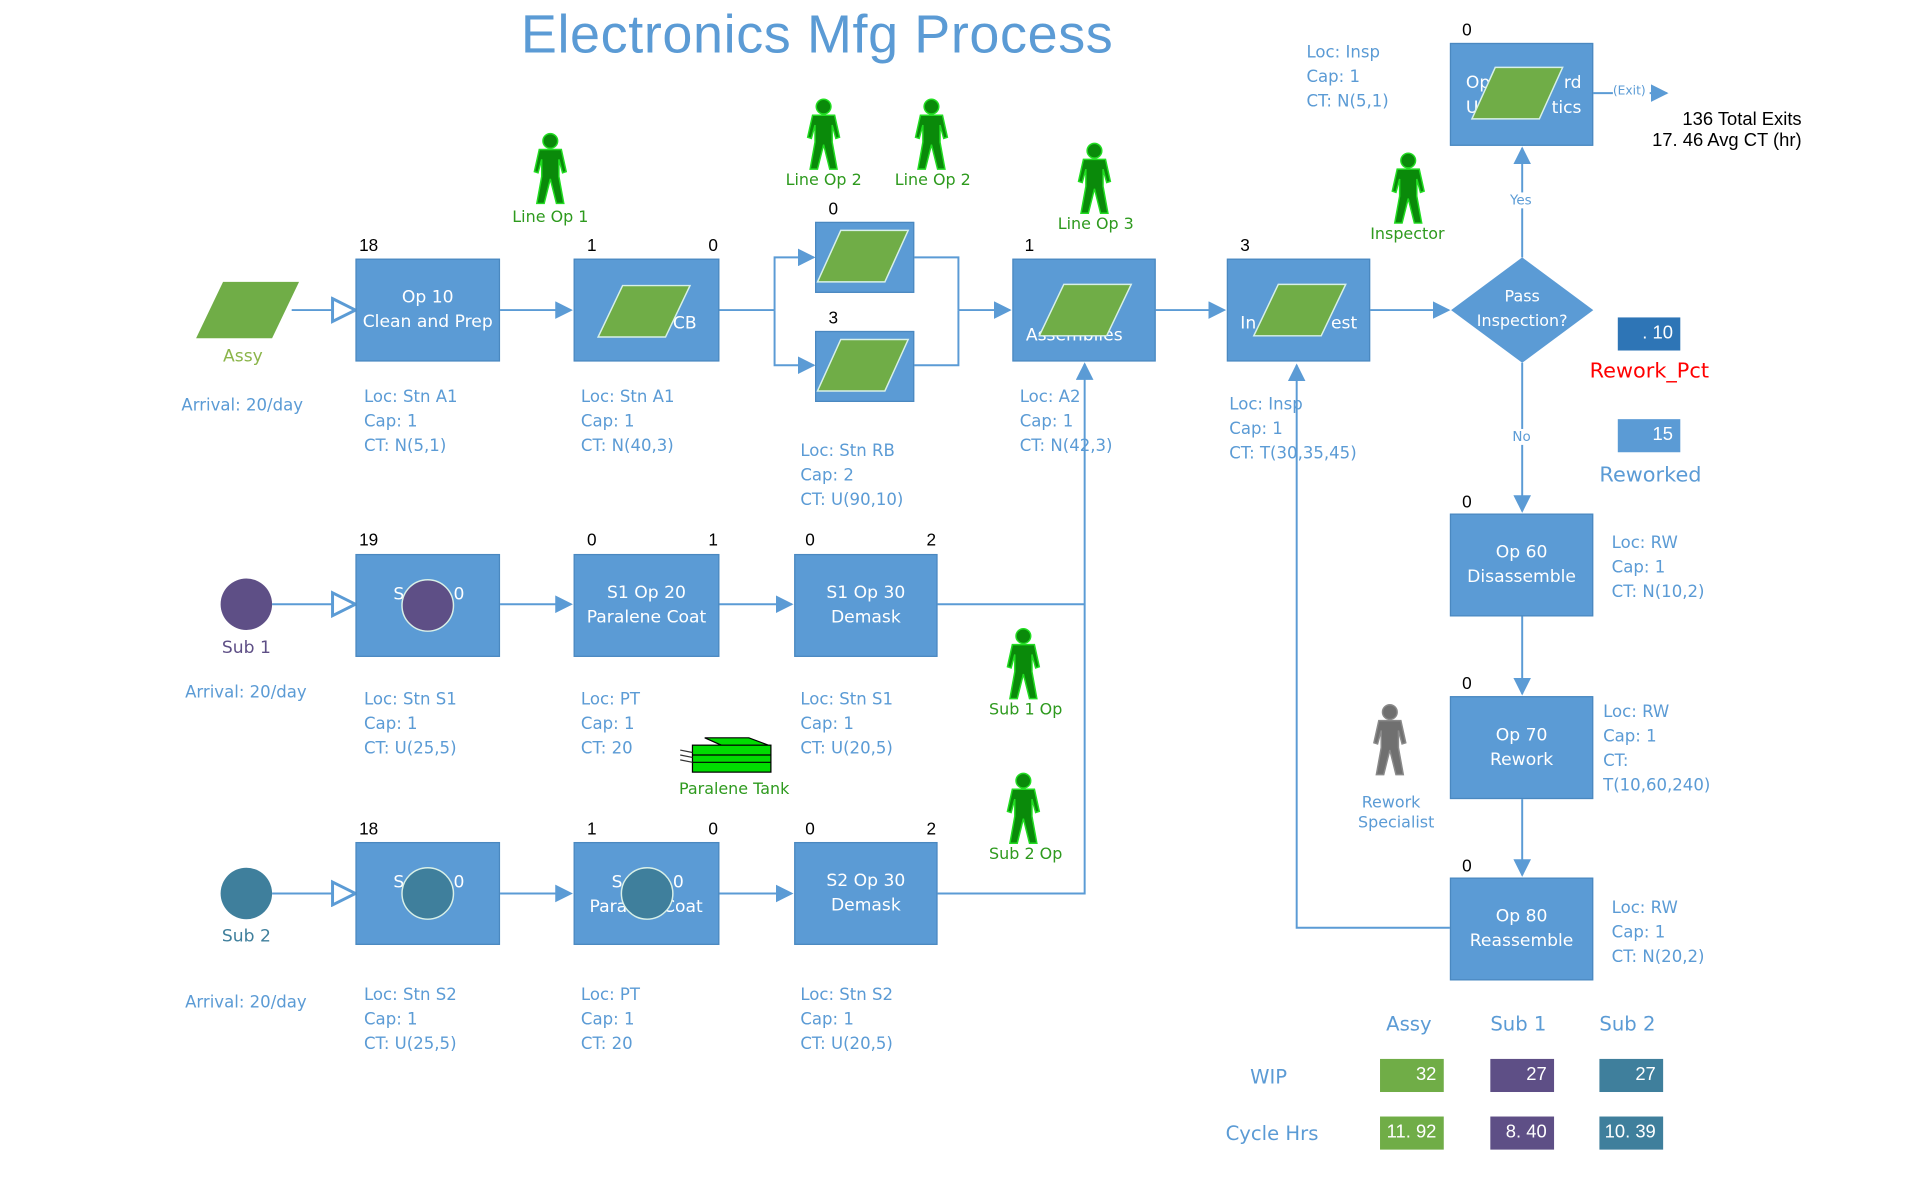  What do you see at coordinates (865, 257) in the screenshot?
I see `op30a-box` at bounding box center [865, 257].